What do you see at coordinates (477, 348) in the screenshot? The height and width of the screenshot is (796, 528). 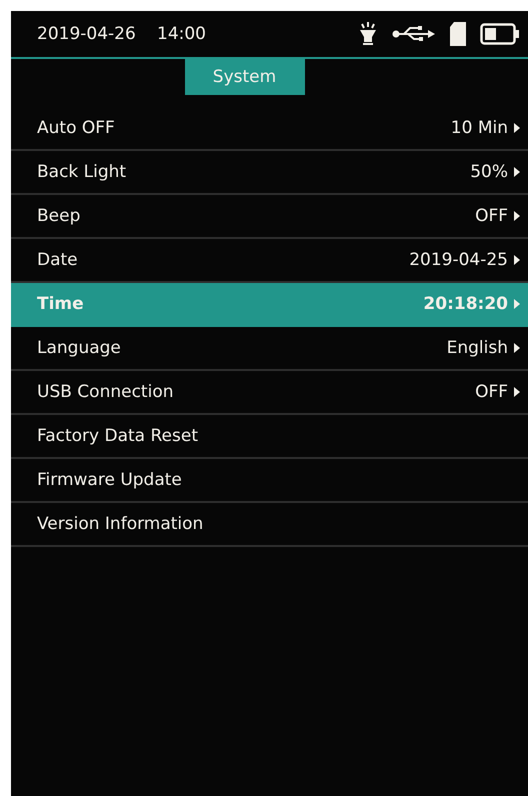 I see `menu-value: English` at bounding box center [477, 348].